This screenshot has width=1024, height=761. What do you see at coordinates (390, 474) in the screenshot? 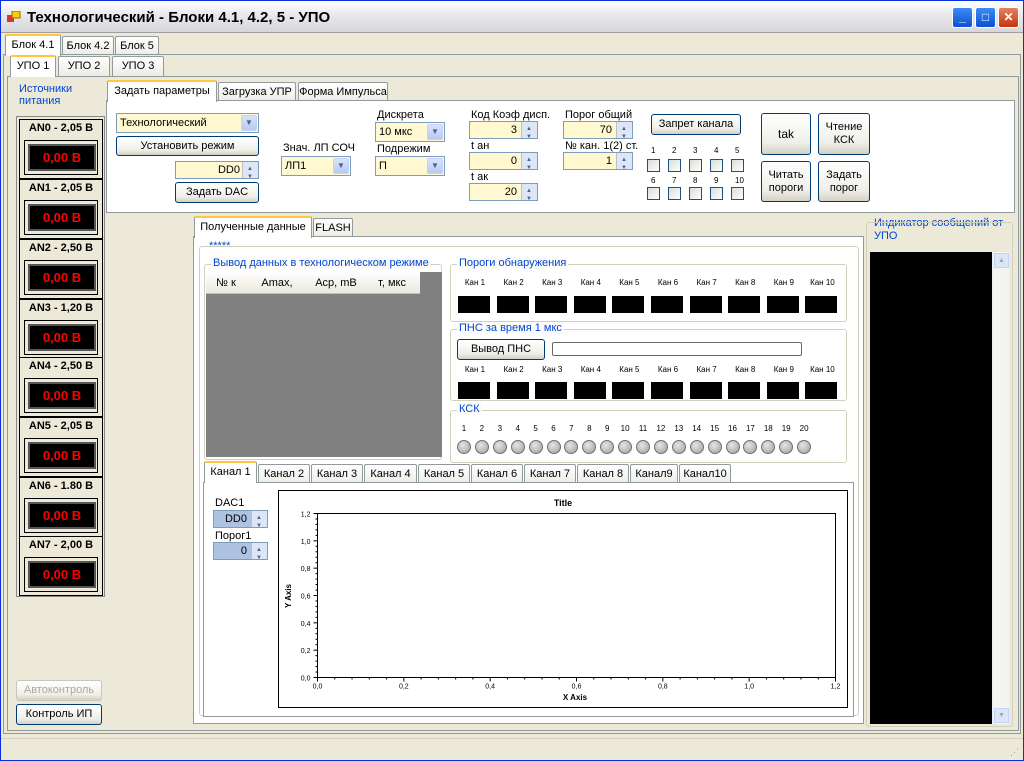
I see `tab-channel-4: Канал 4` at bounding box center [390, 474].